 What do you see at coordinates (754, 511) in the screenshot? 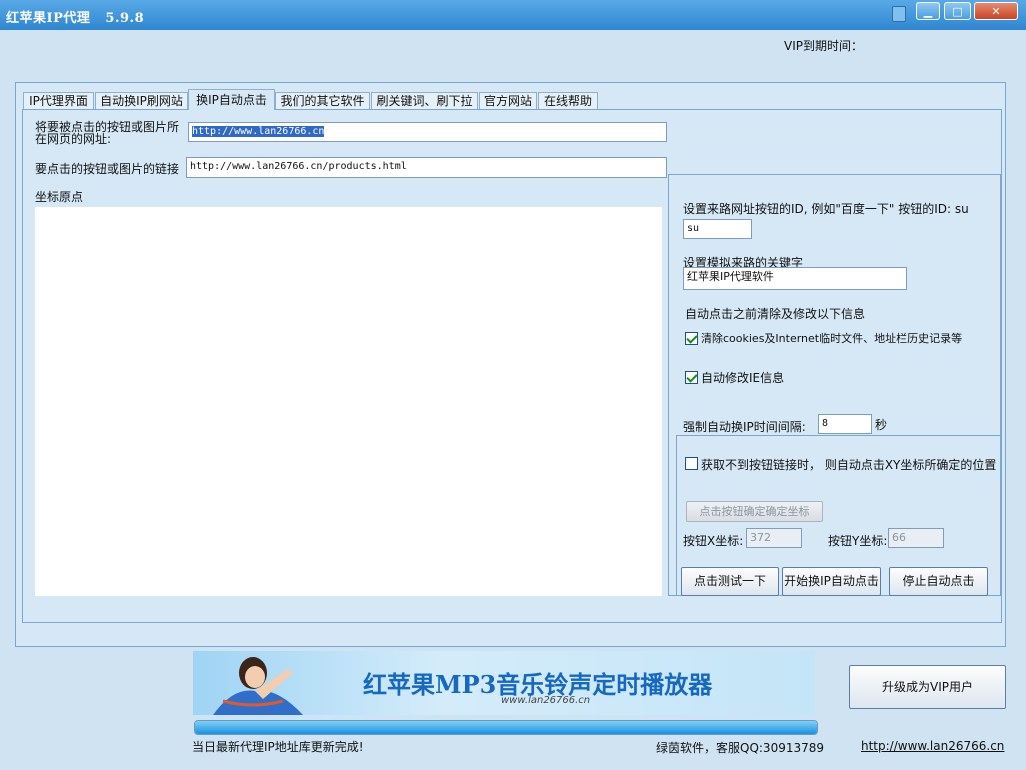
I see `determine-coord-button: 点击按钮确定确定坐标` at bounding box center [754, 511].